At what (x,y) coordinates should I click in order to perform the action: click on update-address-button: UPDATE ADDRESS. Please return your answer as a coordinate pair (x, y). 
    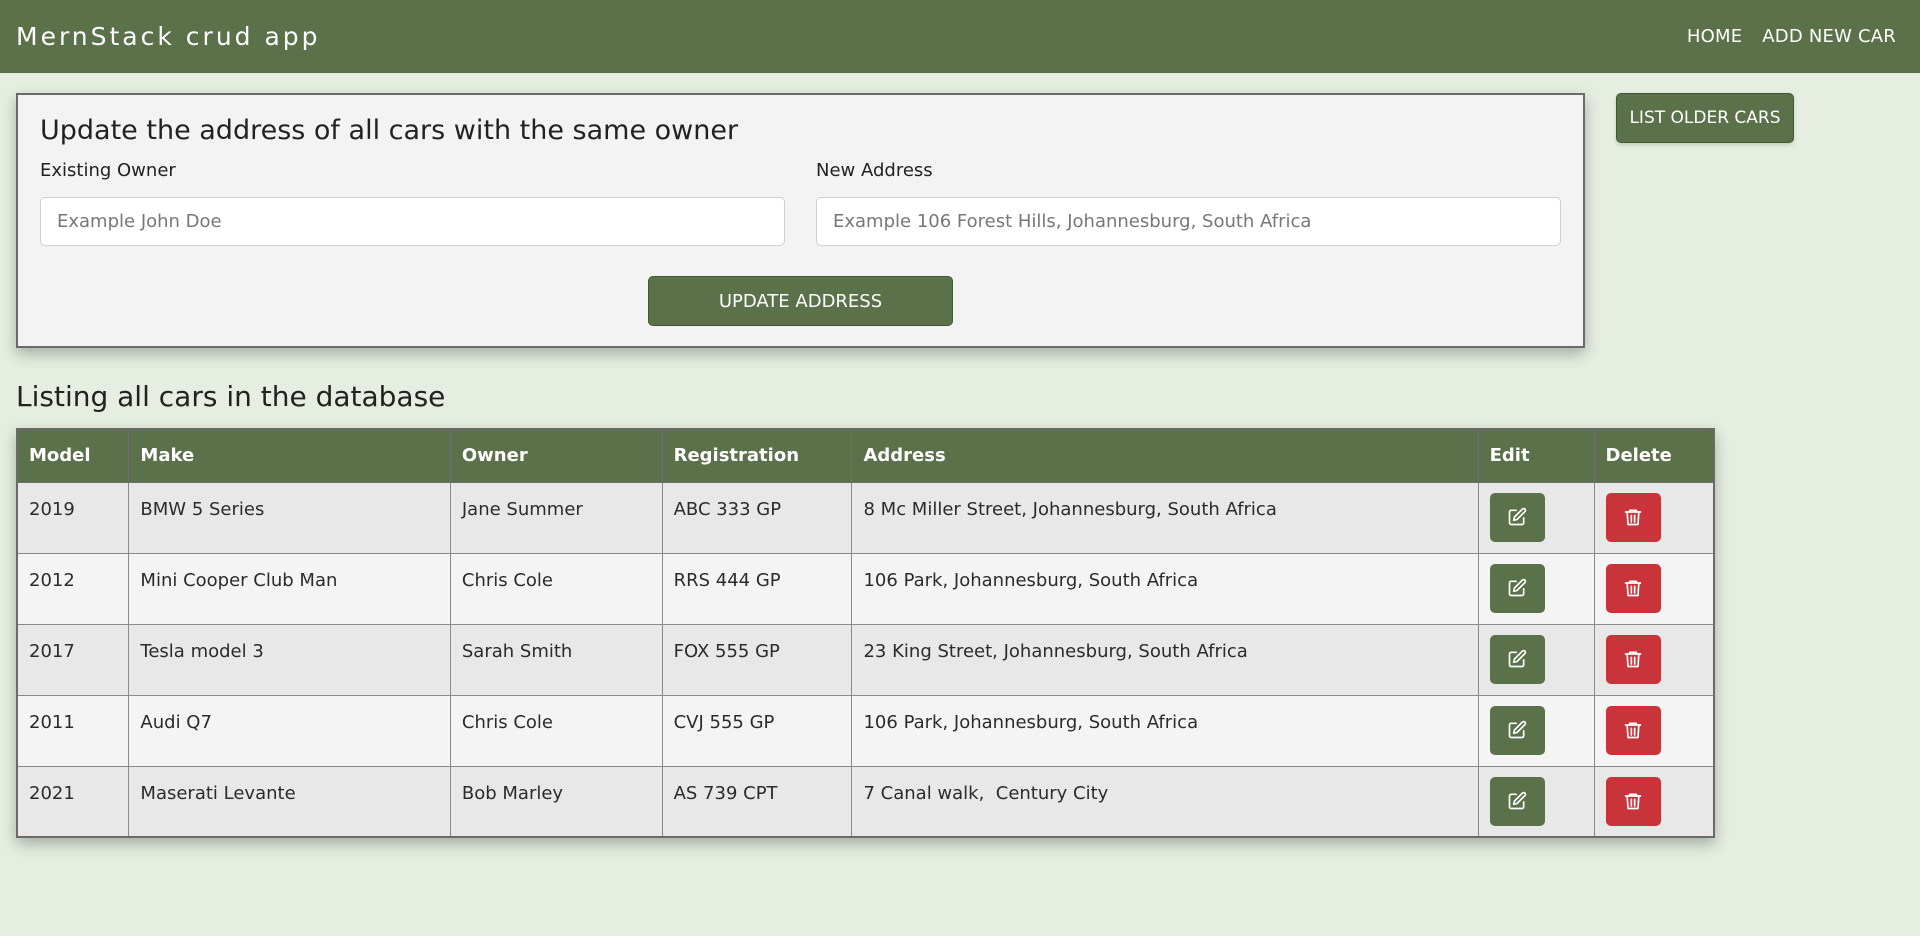
    Looking at the image, I should click on (800, 301).